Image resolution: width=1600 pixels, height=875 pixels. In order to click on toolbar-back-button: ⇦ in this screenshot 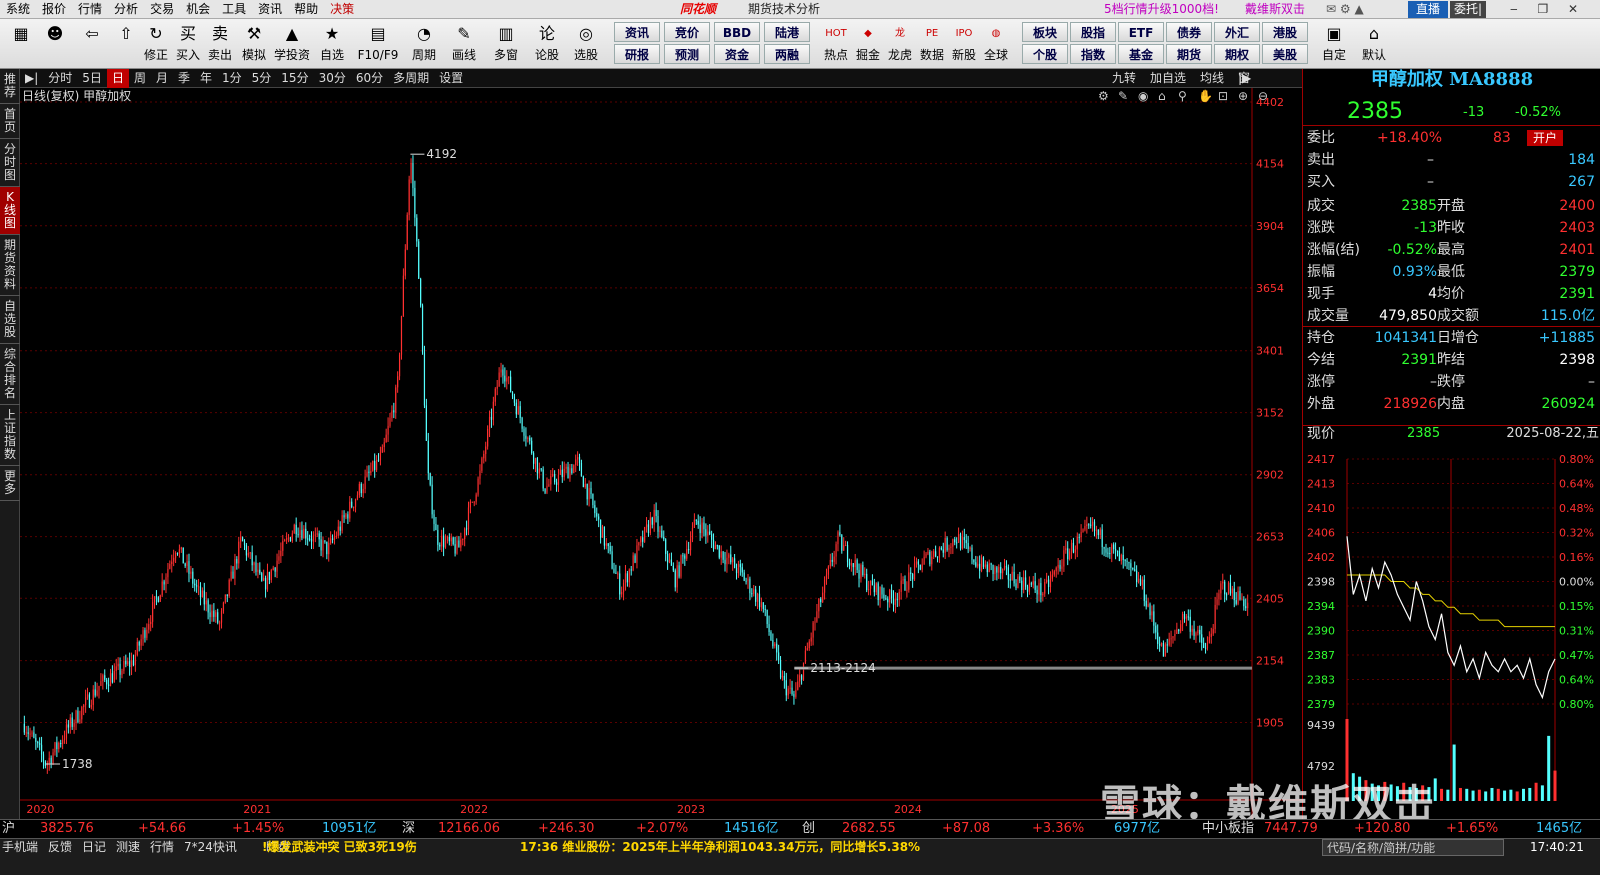, I will do `click(92, 44)`.